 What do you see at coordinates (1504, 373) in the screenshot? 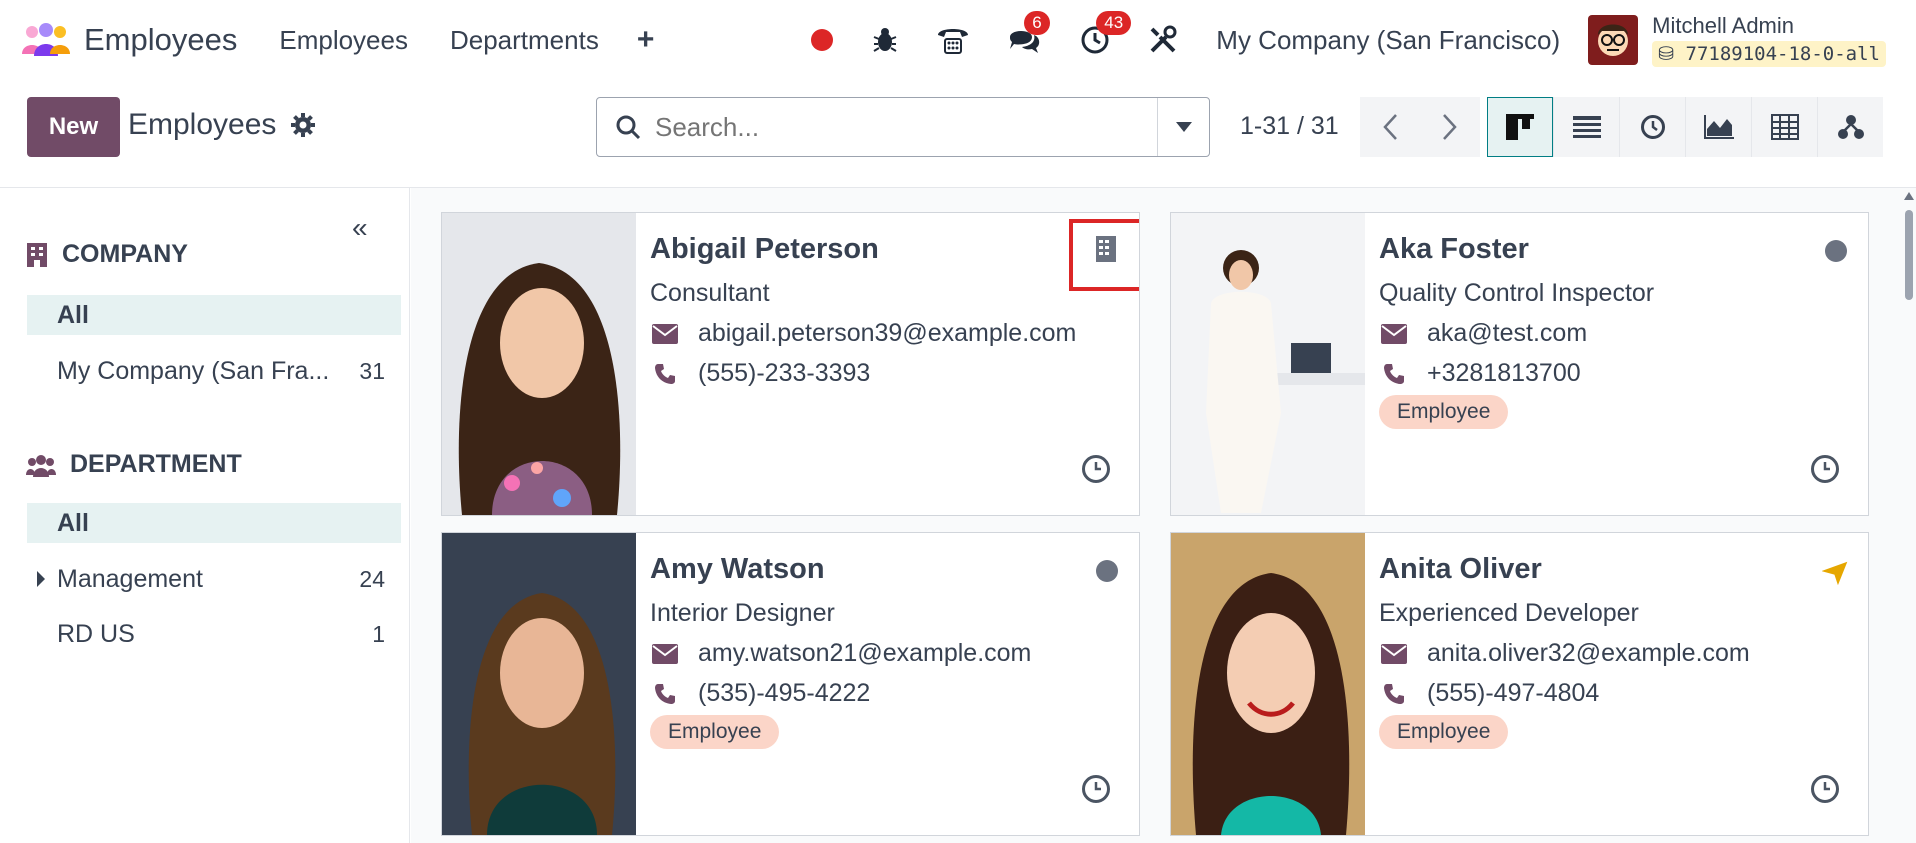
I see `employee-phone: +3281813700` at bounding box center [1504, 373].